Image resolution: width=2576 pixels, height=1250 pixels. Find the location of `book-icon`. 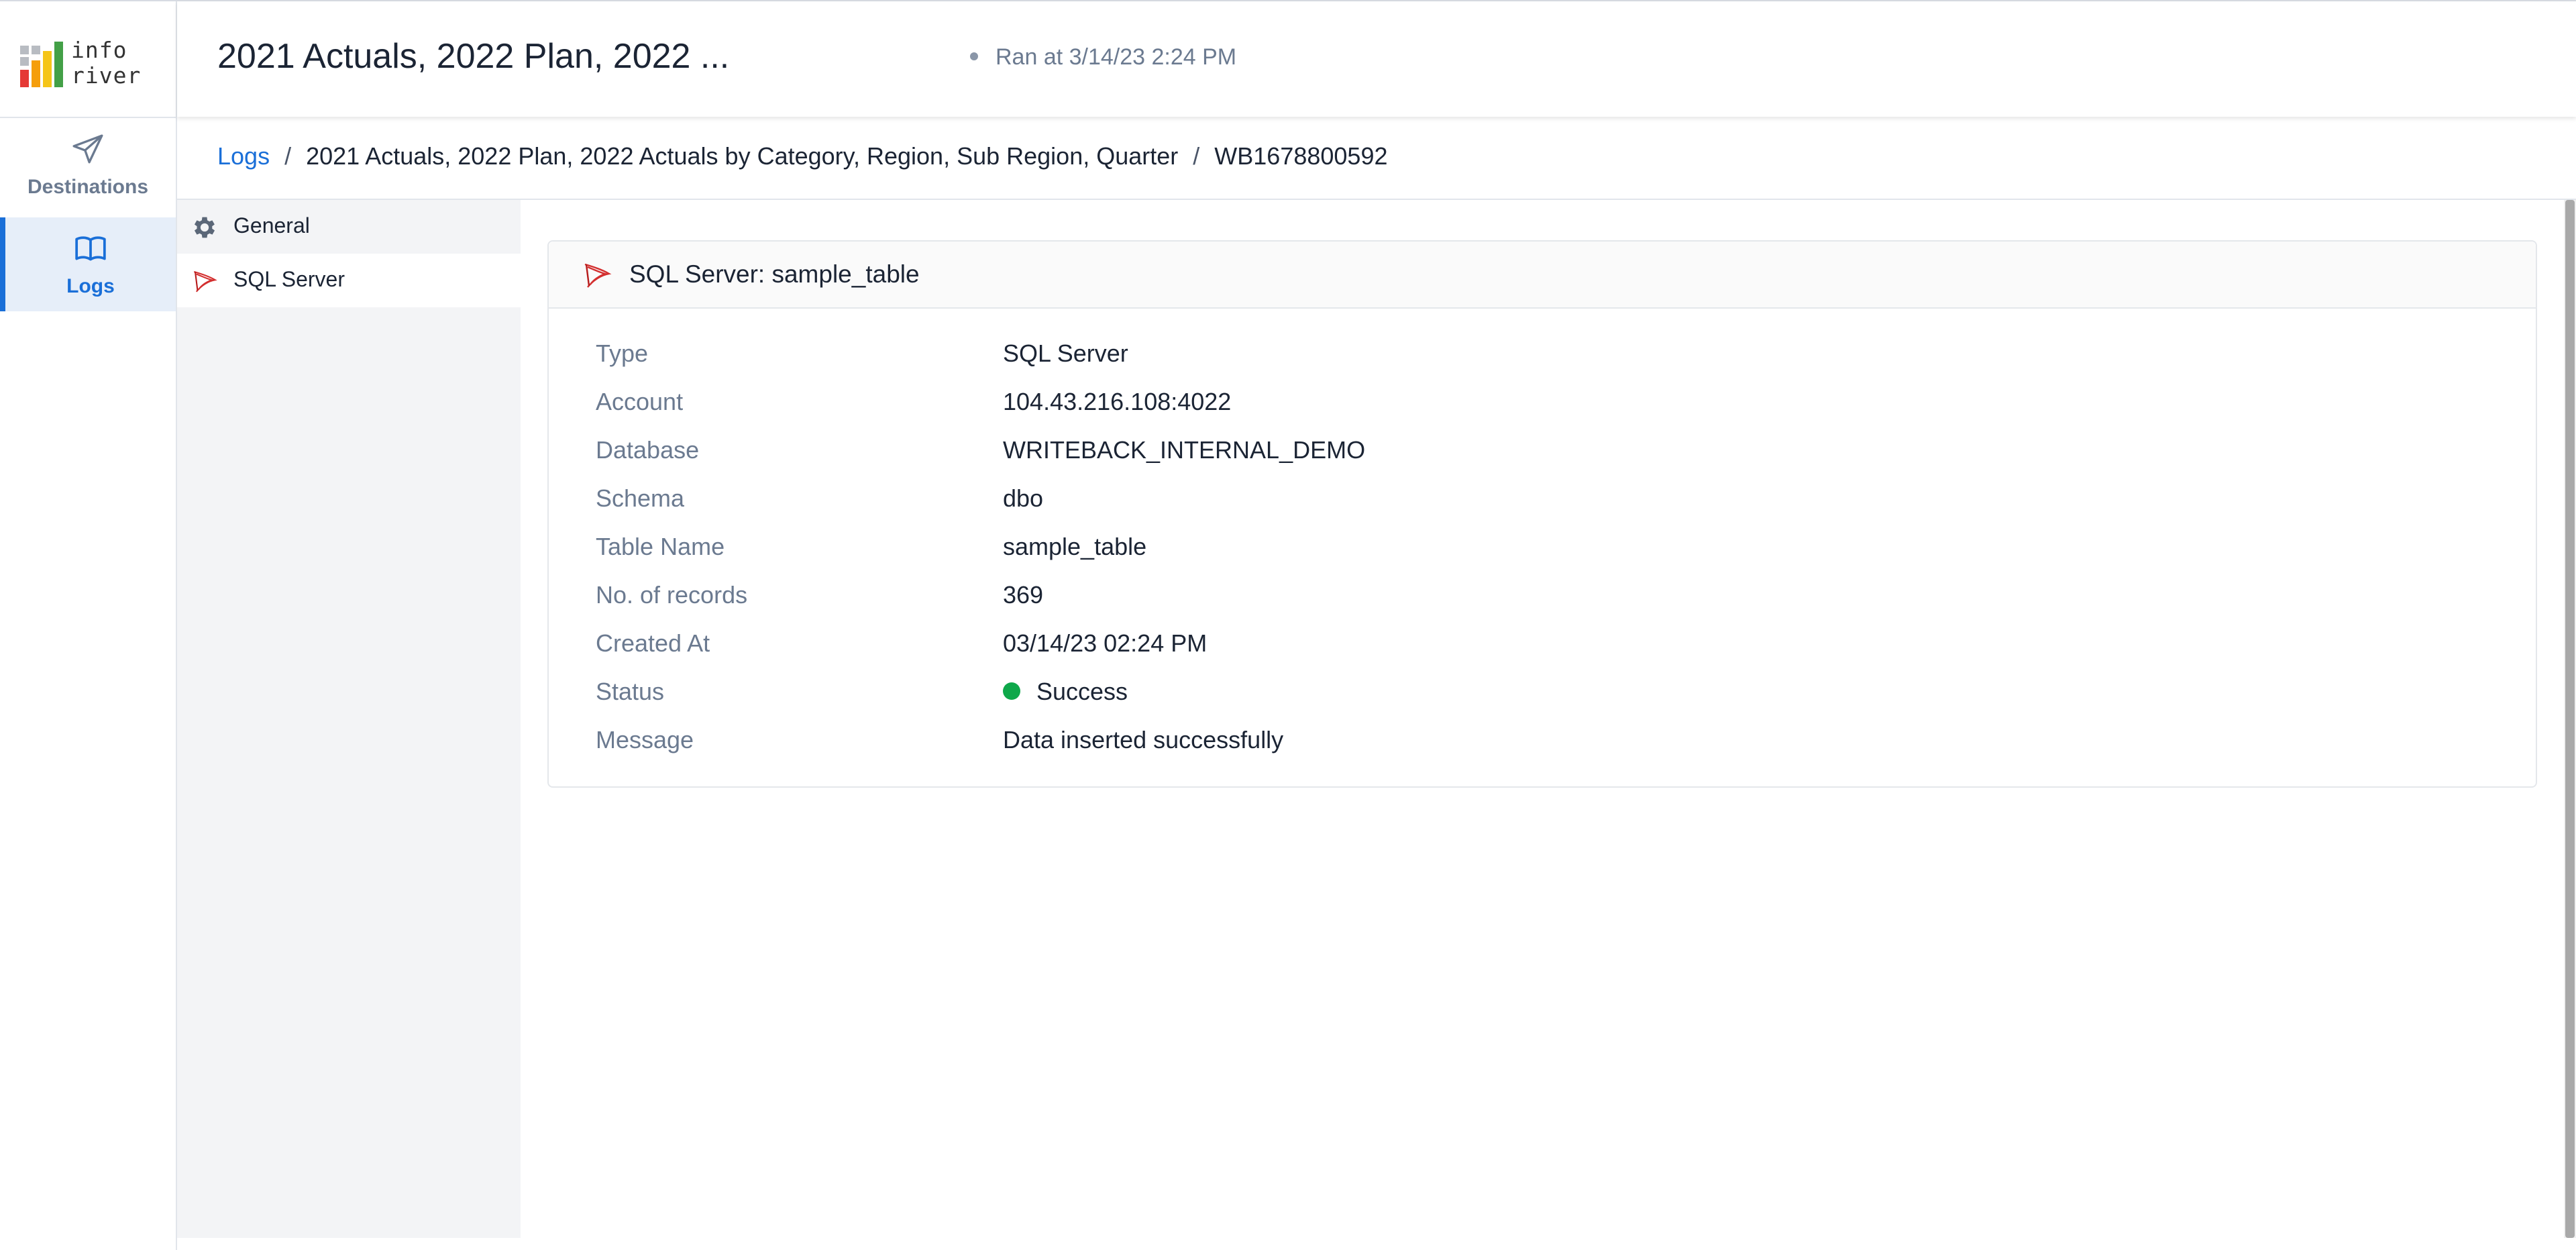

book-icon is located at coordinates (90, 248).